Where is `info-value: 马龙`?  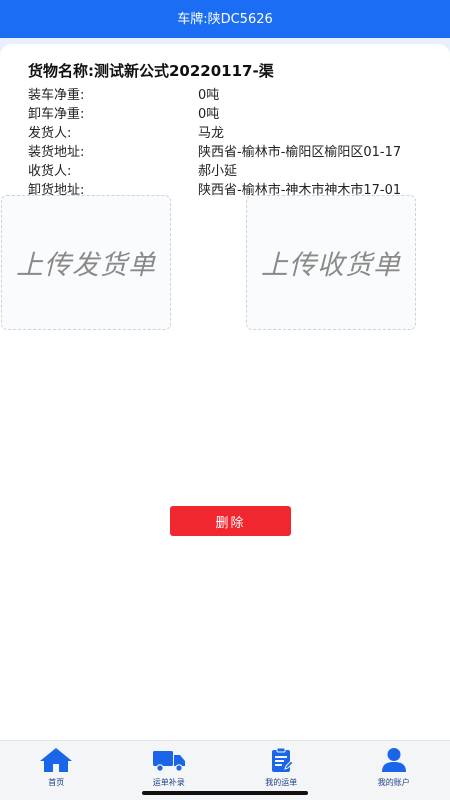 info-value: 马龙 is located at coordinates (211, 133).